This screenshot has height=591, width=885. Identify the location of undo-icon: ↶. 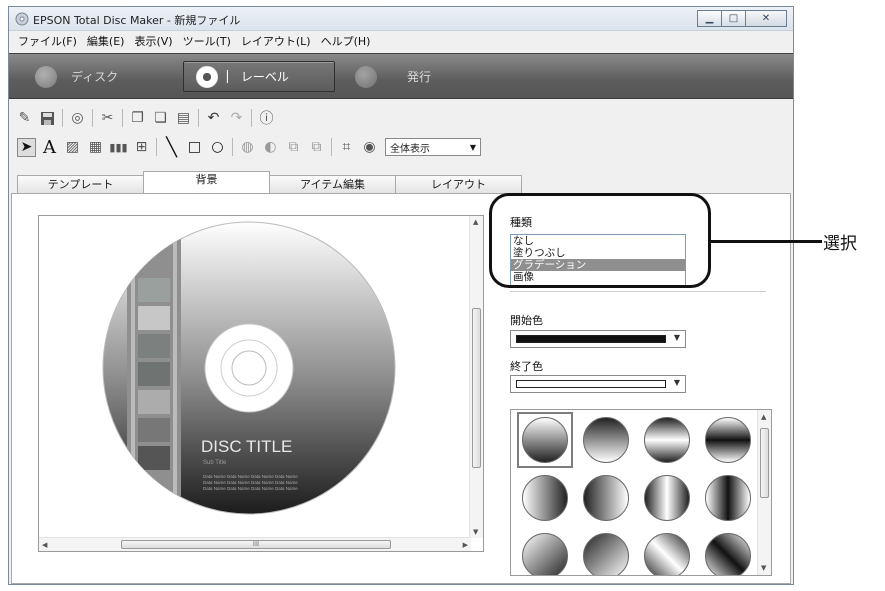
(213, 118).